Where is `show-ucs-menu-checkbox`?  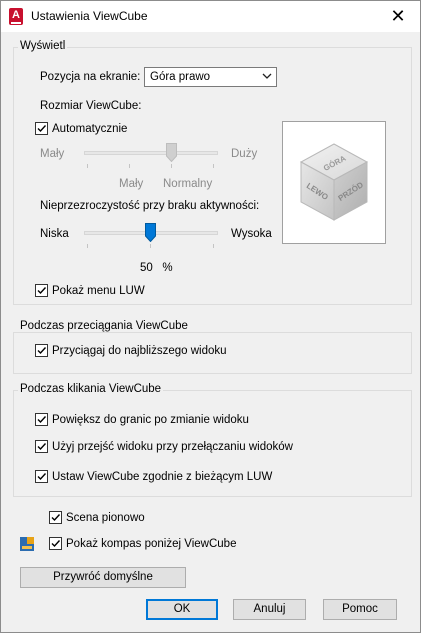 show-ucs-menu-checkbox is located at coordinates (41, 290).